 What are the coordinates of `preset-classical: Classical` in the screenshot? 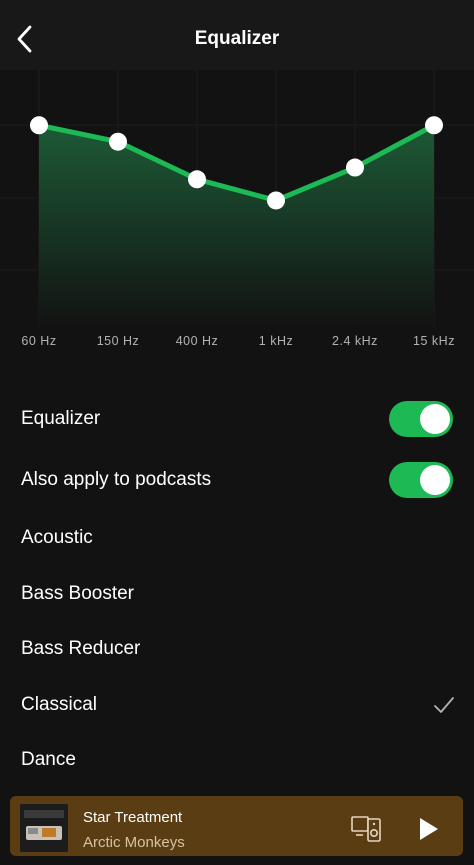 It's located at (237, 705).